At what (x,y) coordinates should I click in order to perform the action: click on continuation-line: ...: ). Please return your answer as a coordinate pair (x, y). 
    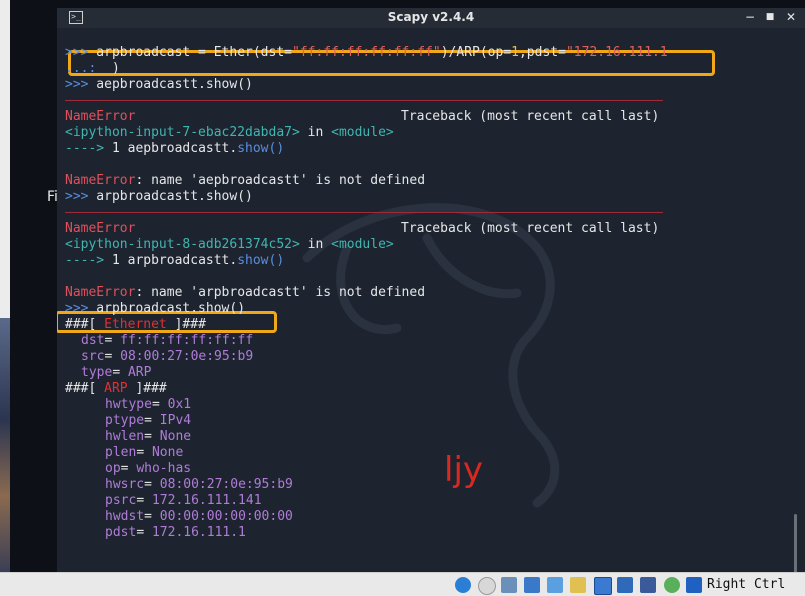
    Looking at the image, I should click on (92, 68).